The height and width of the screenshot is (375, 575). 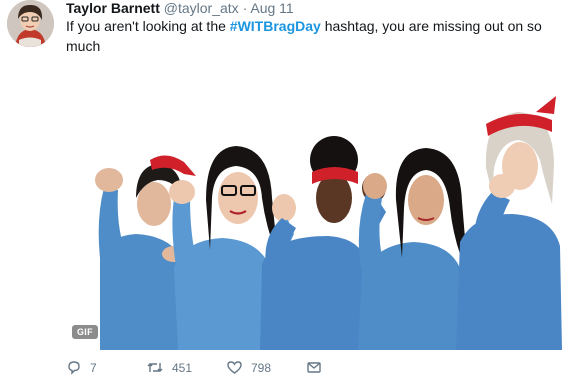 I want to click on hashtag-link: #WITBragDay, so click(x=275, y=26).